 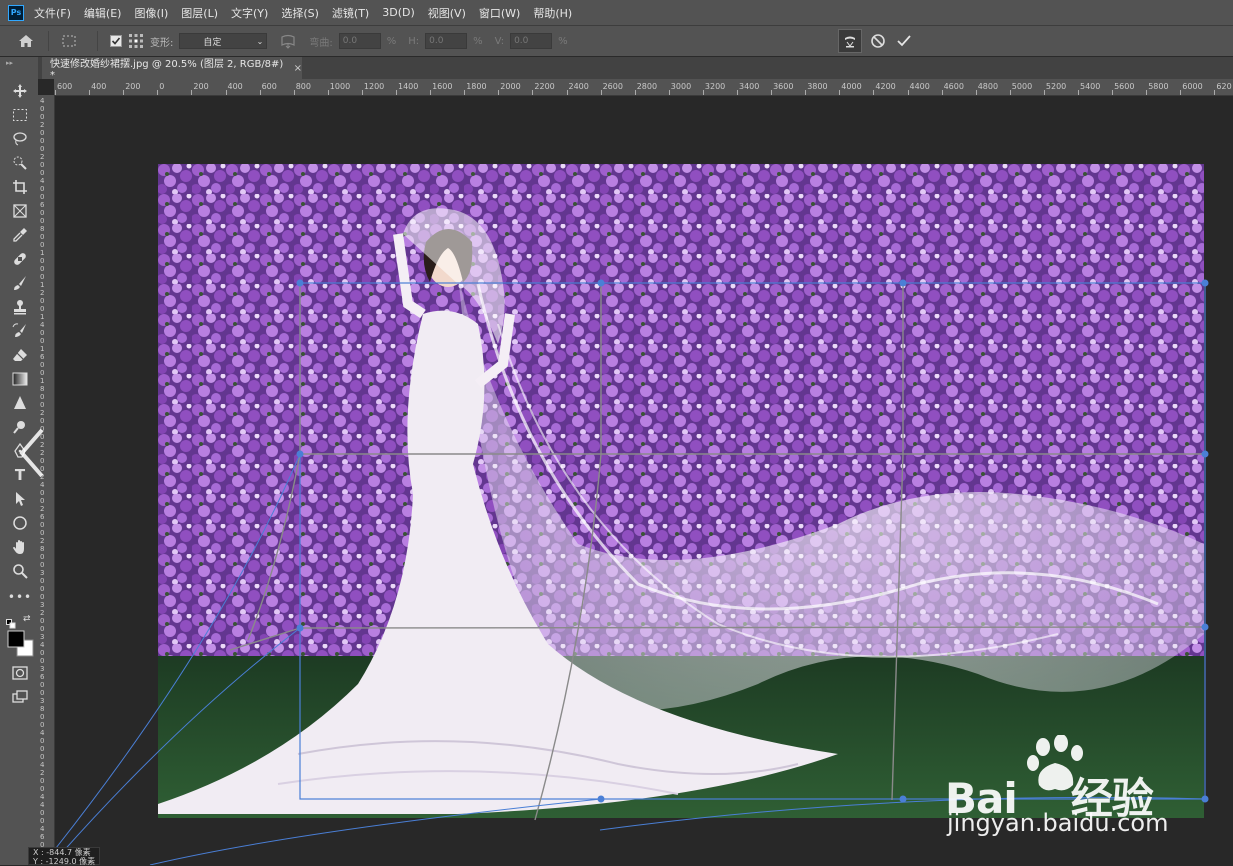 What do you see at coordinates (20, 355) in the screenshot?
I see `eraser-icon` at bounding box center [20, 355].